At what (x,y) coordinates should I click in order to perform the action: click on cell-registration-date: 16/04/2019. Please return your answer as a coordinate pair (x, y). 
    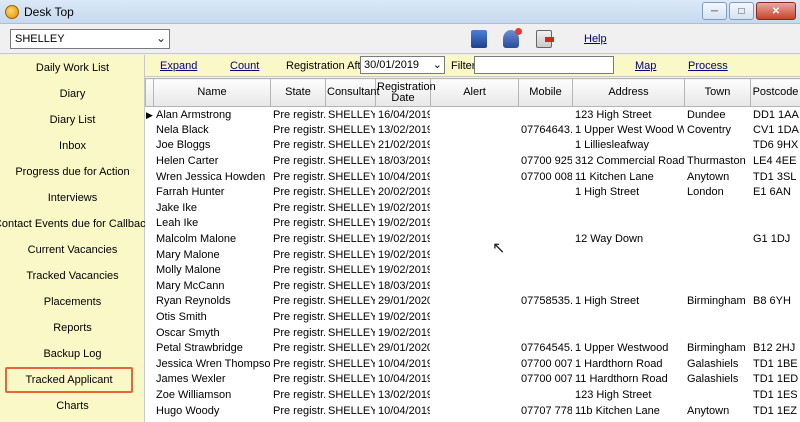
    Looking at the image, I should click on (403, 115).